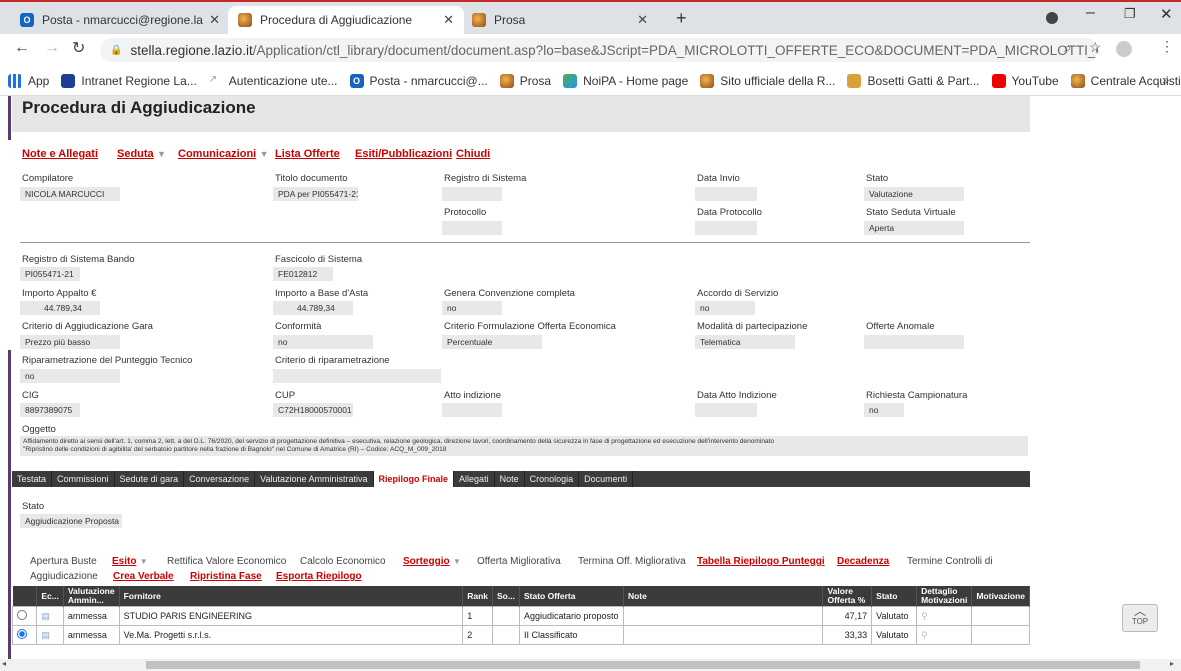 Image resolution: width=1181 pixels, height=671 pixels. What do you see at coordinates (560, 20) in the screenshot?
I see `browser-tab-prosa: Prosa ✕` at bounding box center [560, 20].